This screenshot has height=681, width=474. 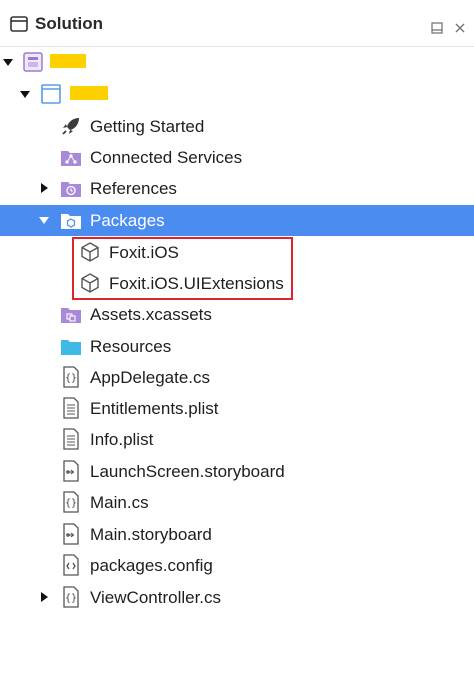 I want to click on tree-item-label: AppDelegate.cs, so click(x=150, y=377).